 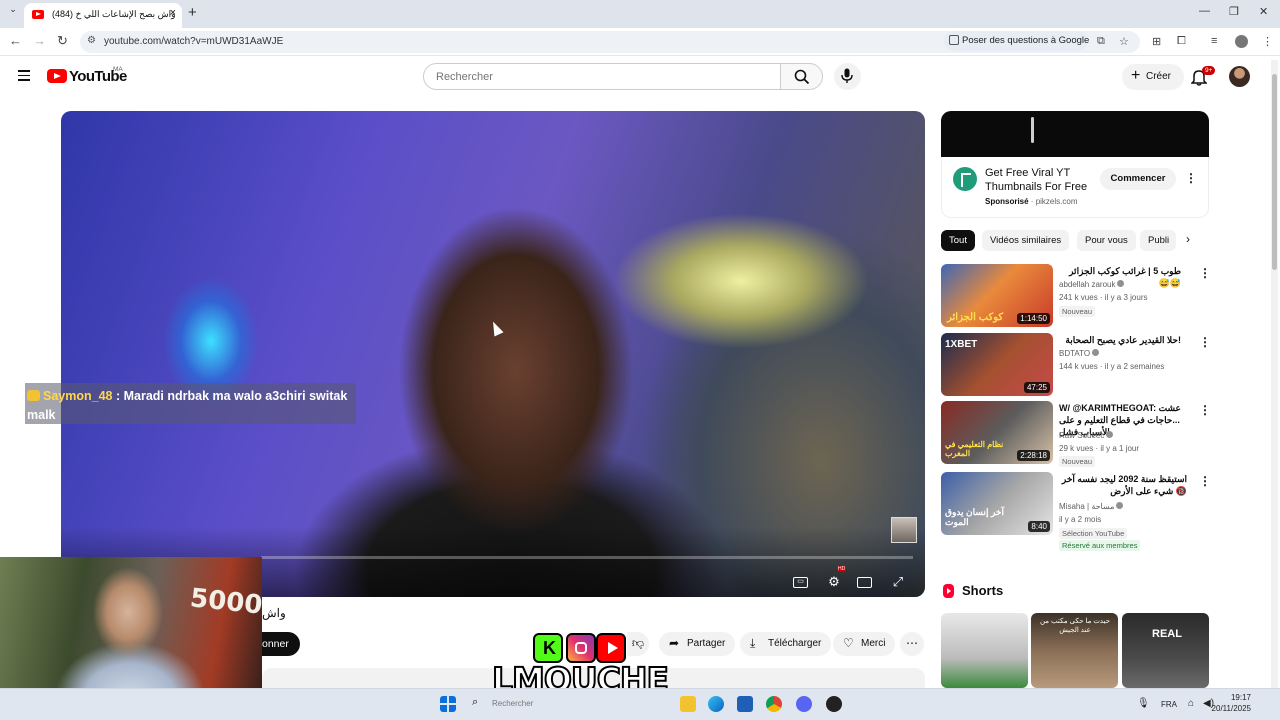 What do you see at coordinates (1077, 311) in the screenshot?
I see `new-badge: Nouveau` at bounding box center [1077, 311].